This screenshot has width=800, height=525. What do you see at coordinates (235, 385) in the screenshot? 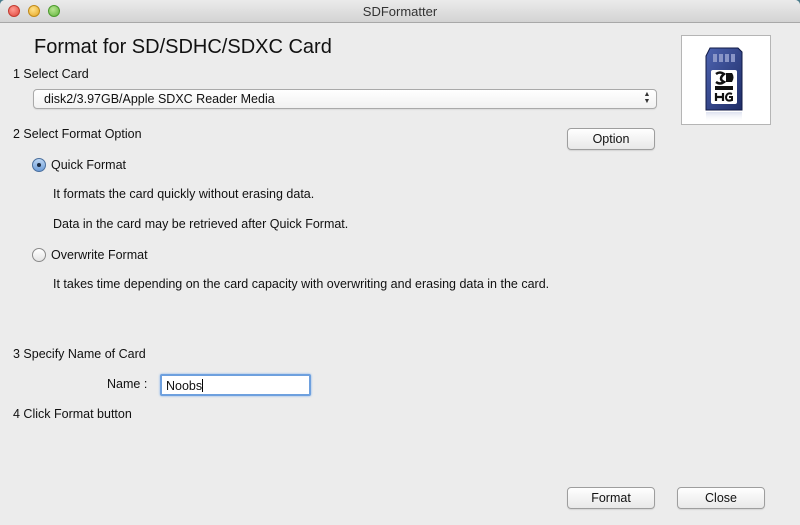
I see `card-name-input: Noobs` at bounding box center [235, 385].